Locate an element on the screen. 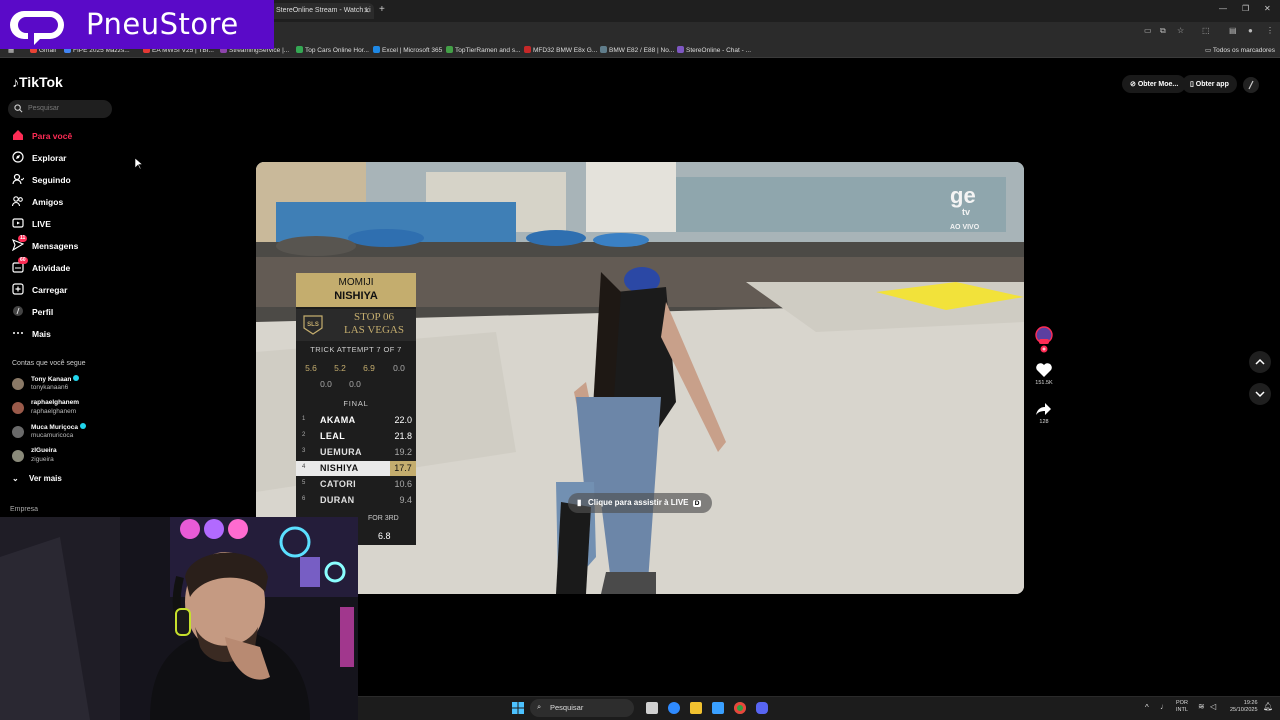  close-window-icon: ✕ is located at coordinates (1267, 8).